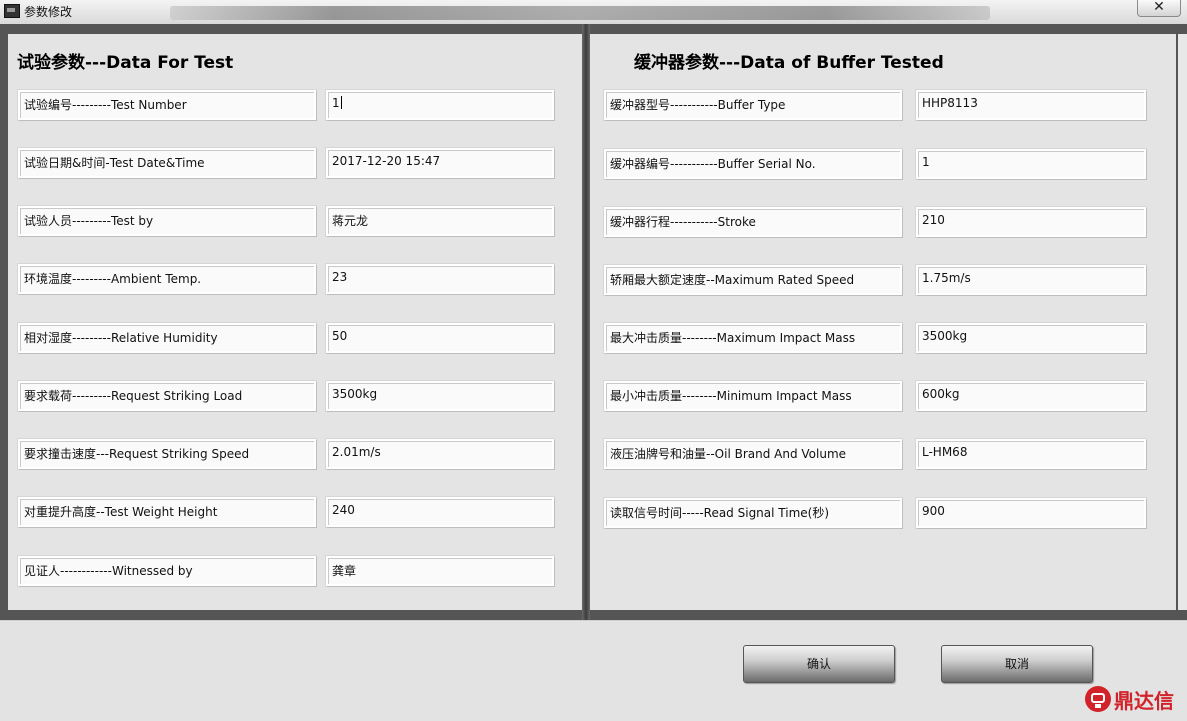  Describe the element at coordinates (167, 396) in the screenshot. I see `striking-load-label: 要求载荷---------Request Striking Load` at that location.